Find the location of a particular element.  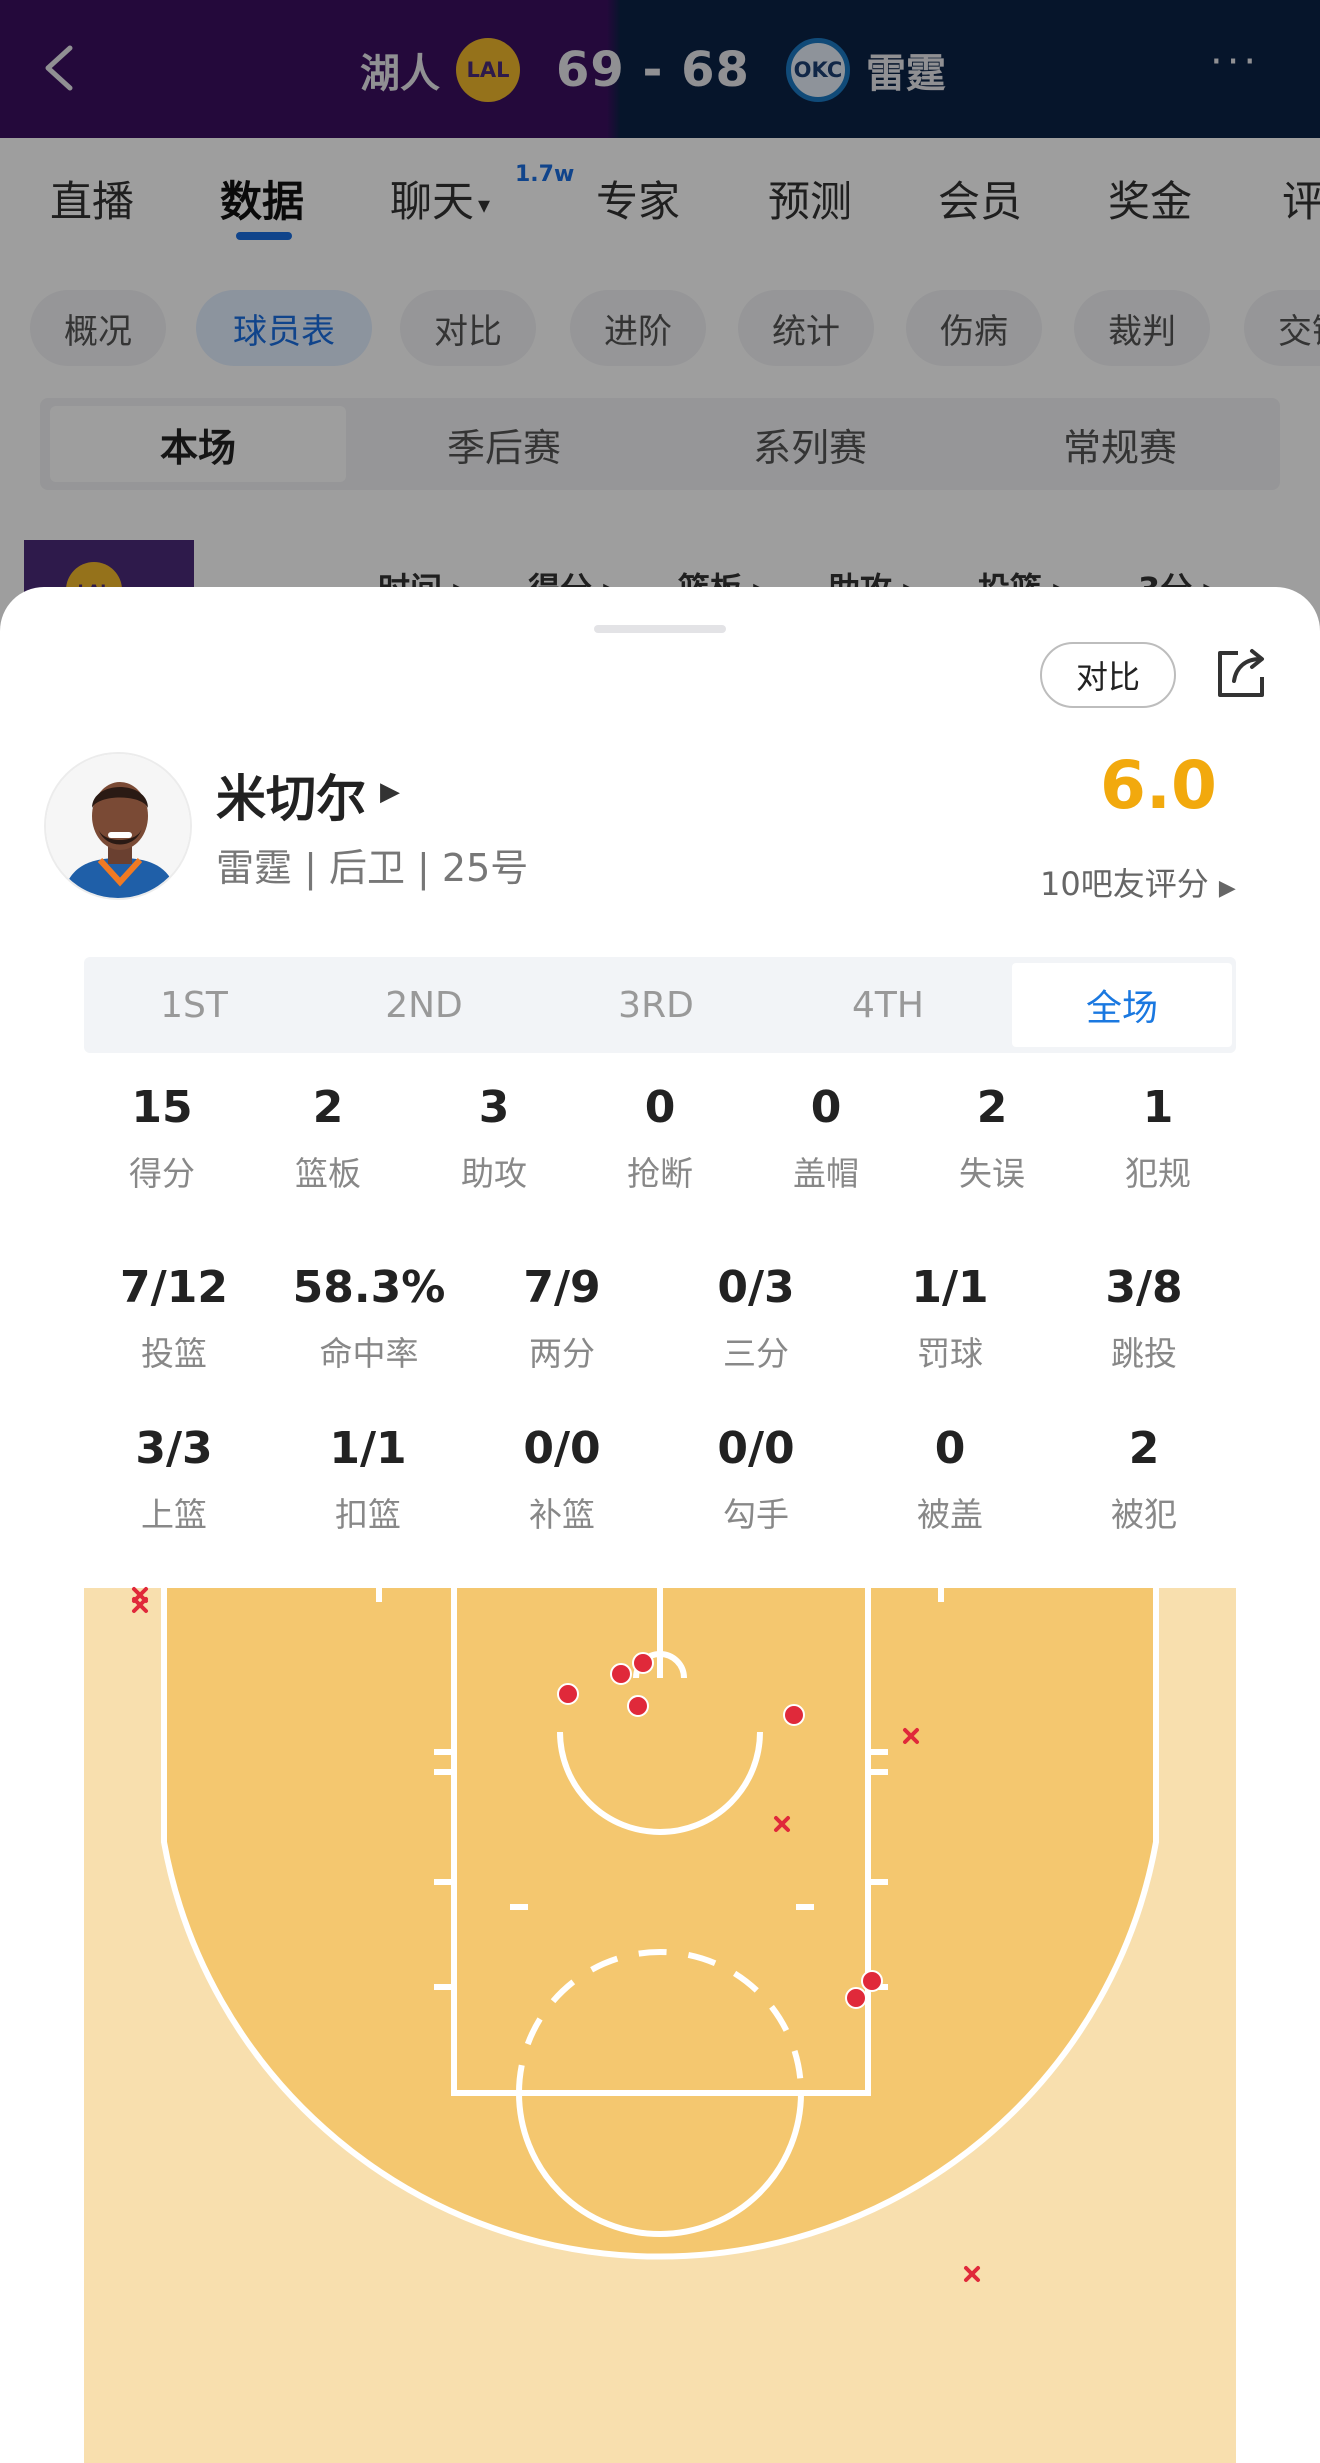

stat-value: 3 is located at coordinates (494, 1107).